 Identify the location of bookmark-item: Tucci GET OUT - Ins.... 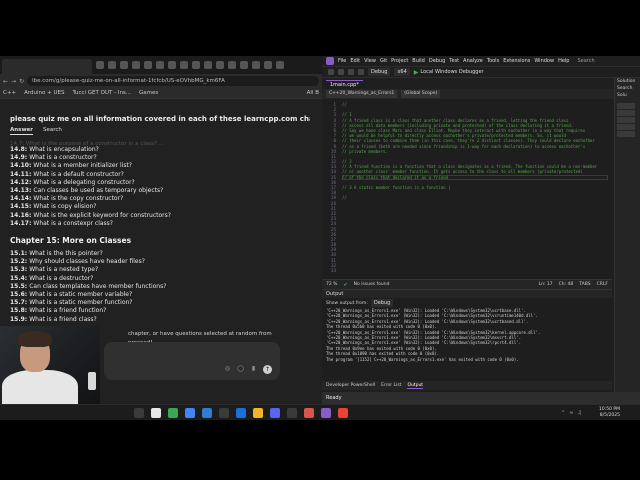
(101, 93).